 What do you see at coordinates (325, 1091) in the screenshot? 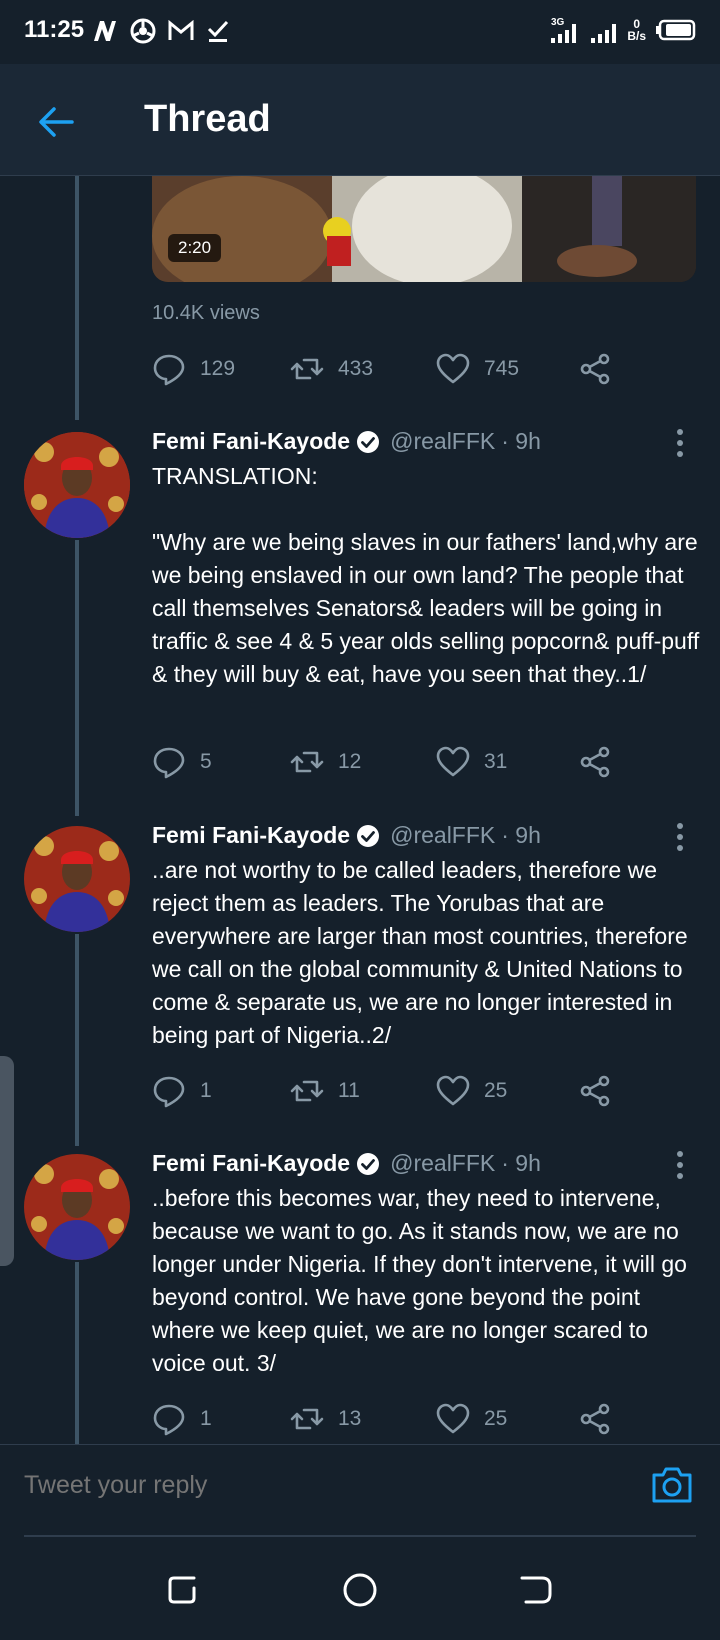
I see `retweet-button: 11` at bounding box center [325, 1091].